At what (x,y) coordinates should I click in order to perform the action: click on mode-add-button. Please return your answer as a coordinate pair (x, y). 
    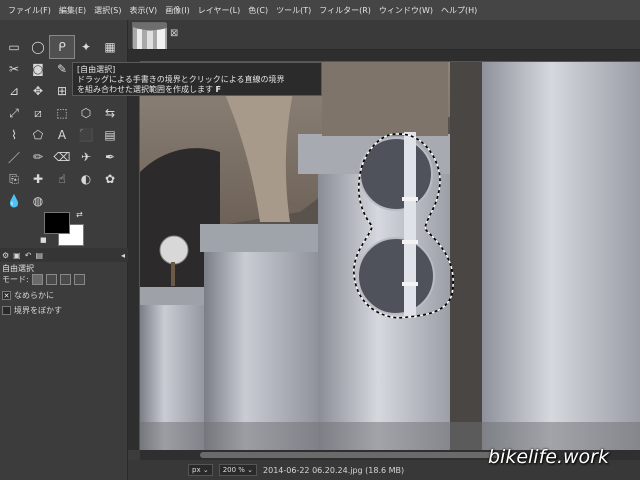
    Looking at the image, I should click on (51, 279).